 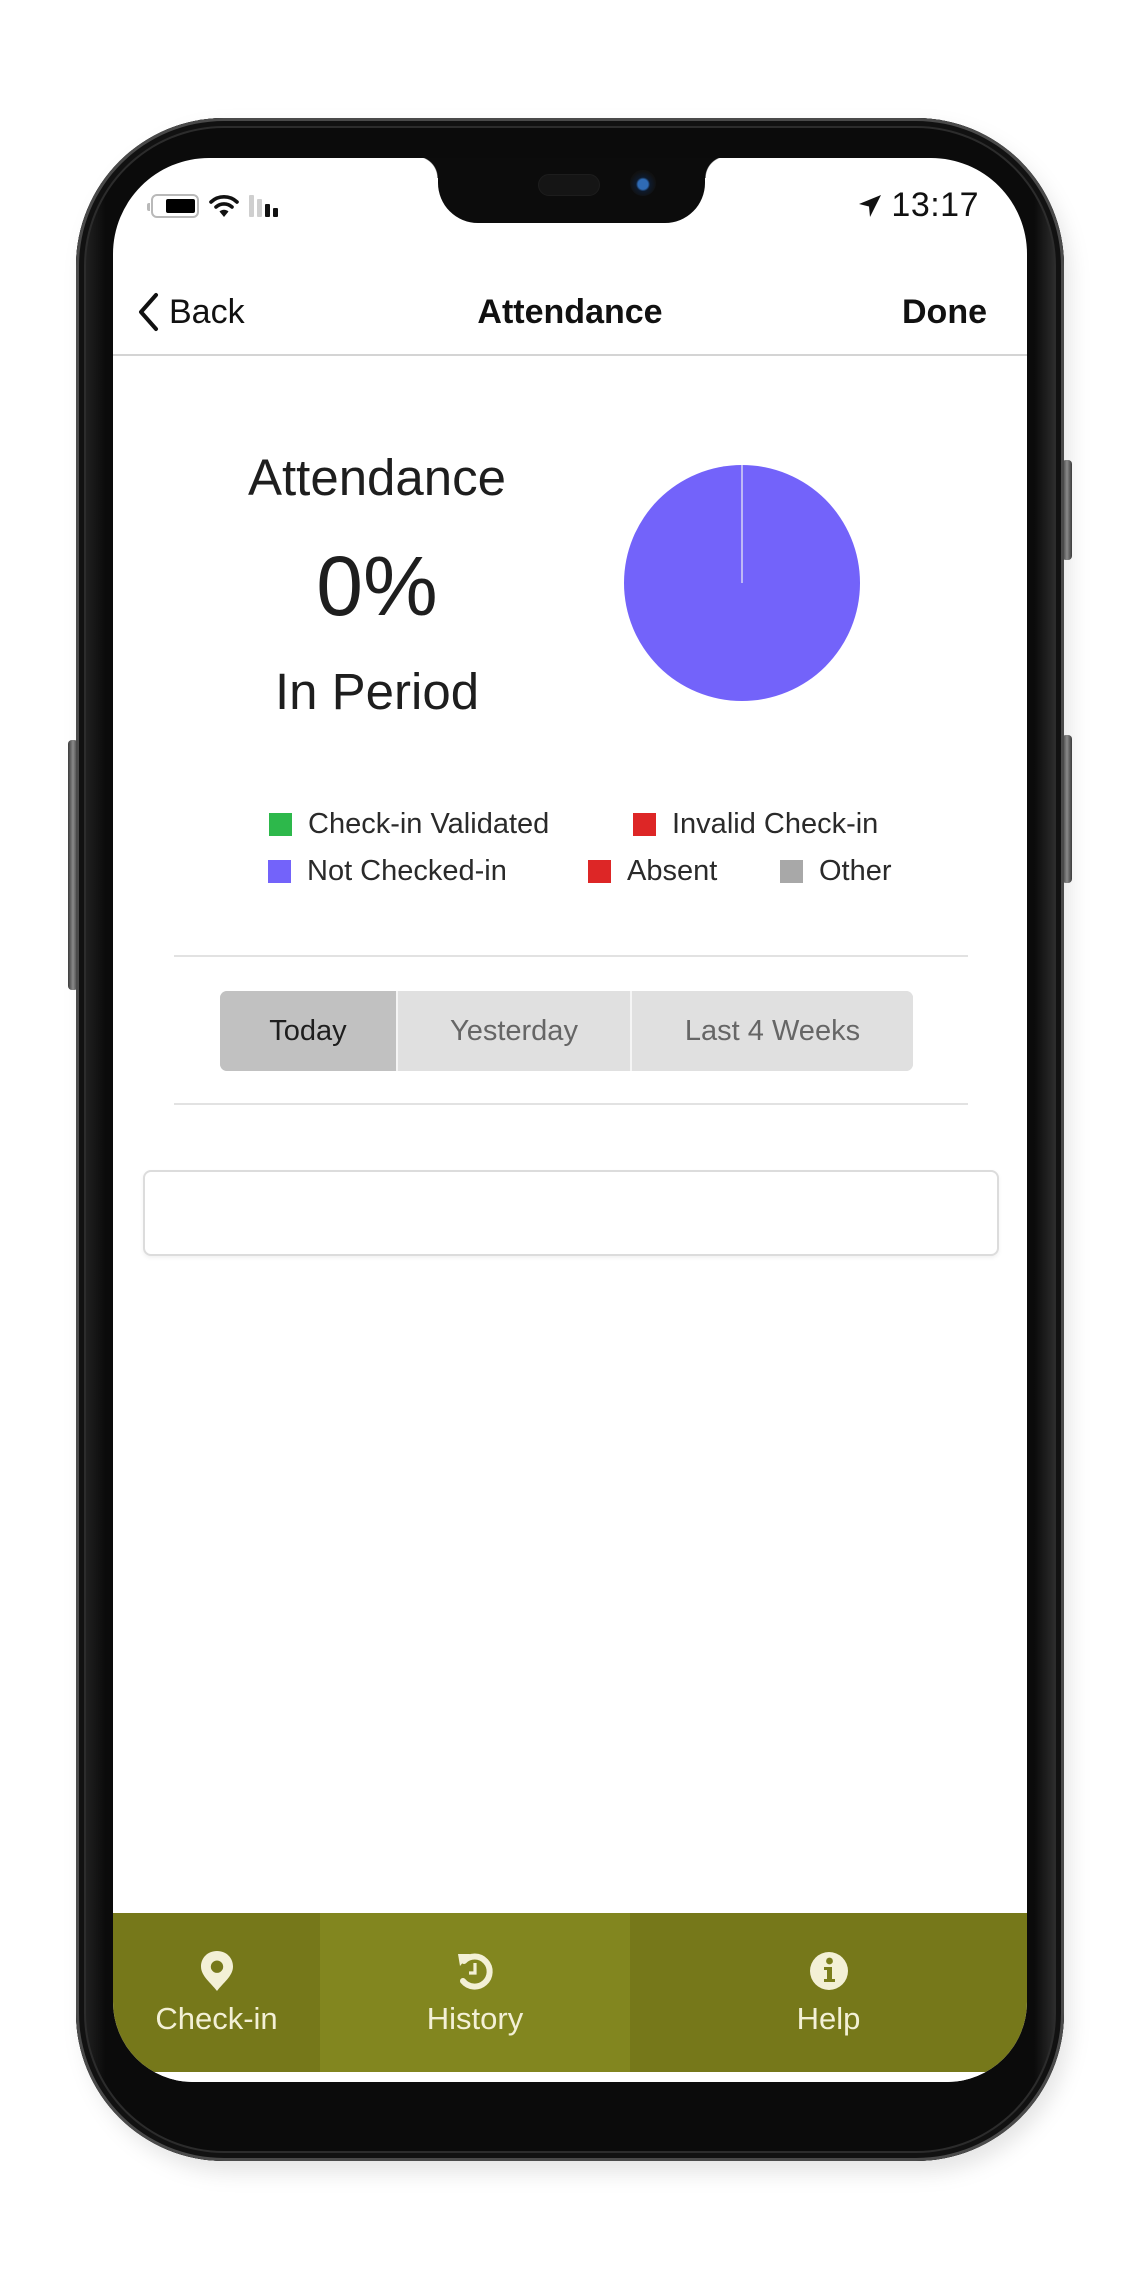 I want to click on legend-item: Other, so click(x=836, y=871).